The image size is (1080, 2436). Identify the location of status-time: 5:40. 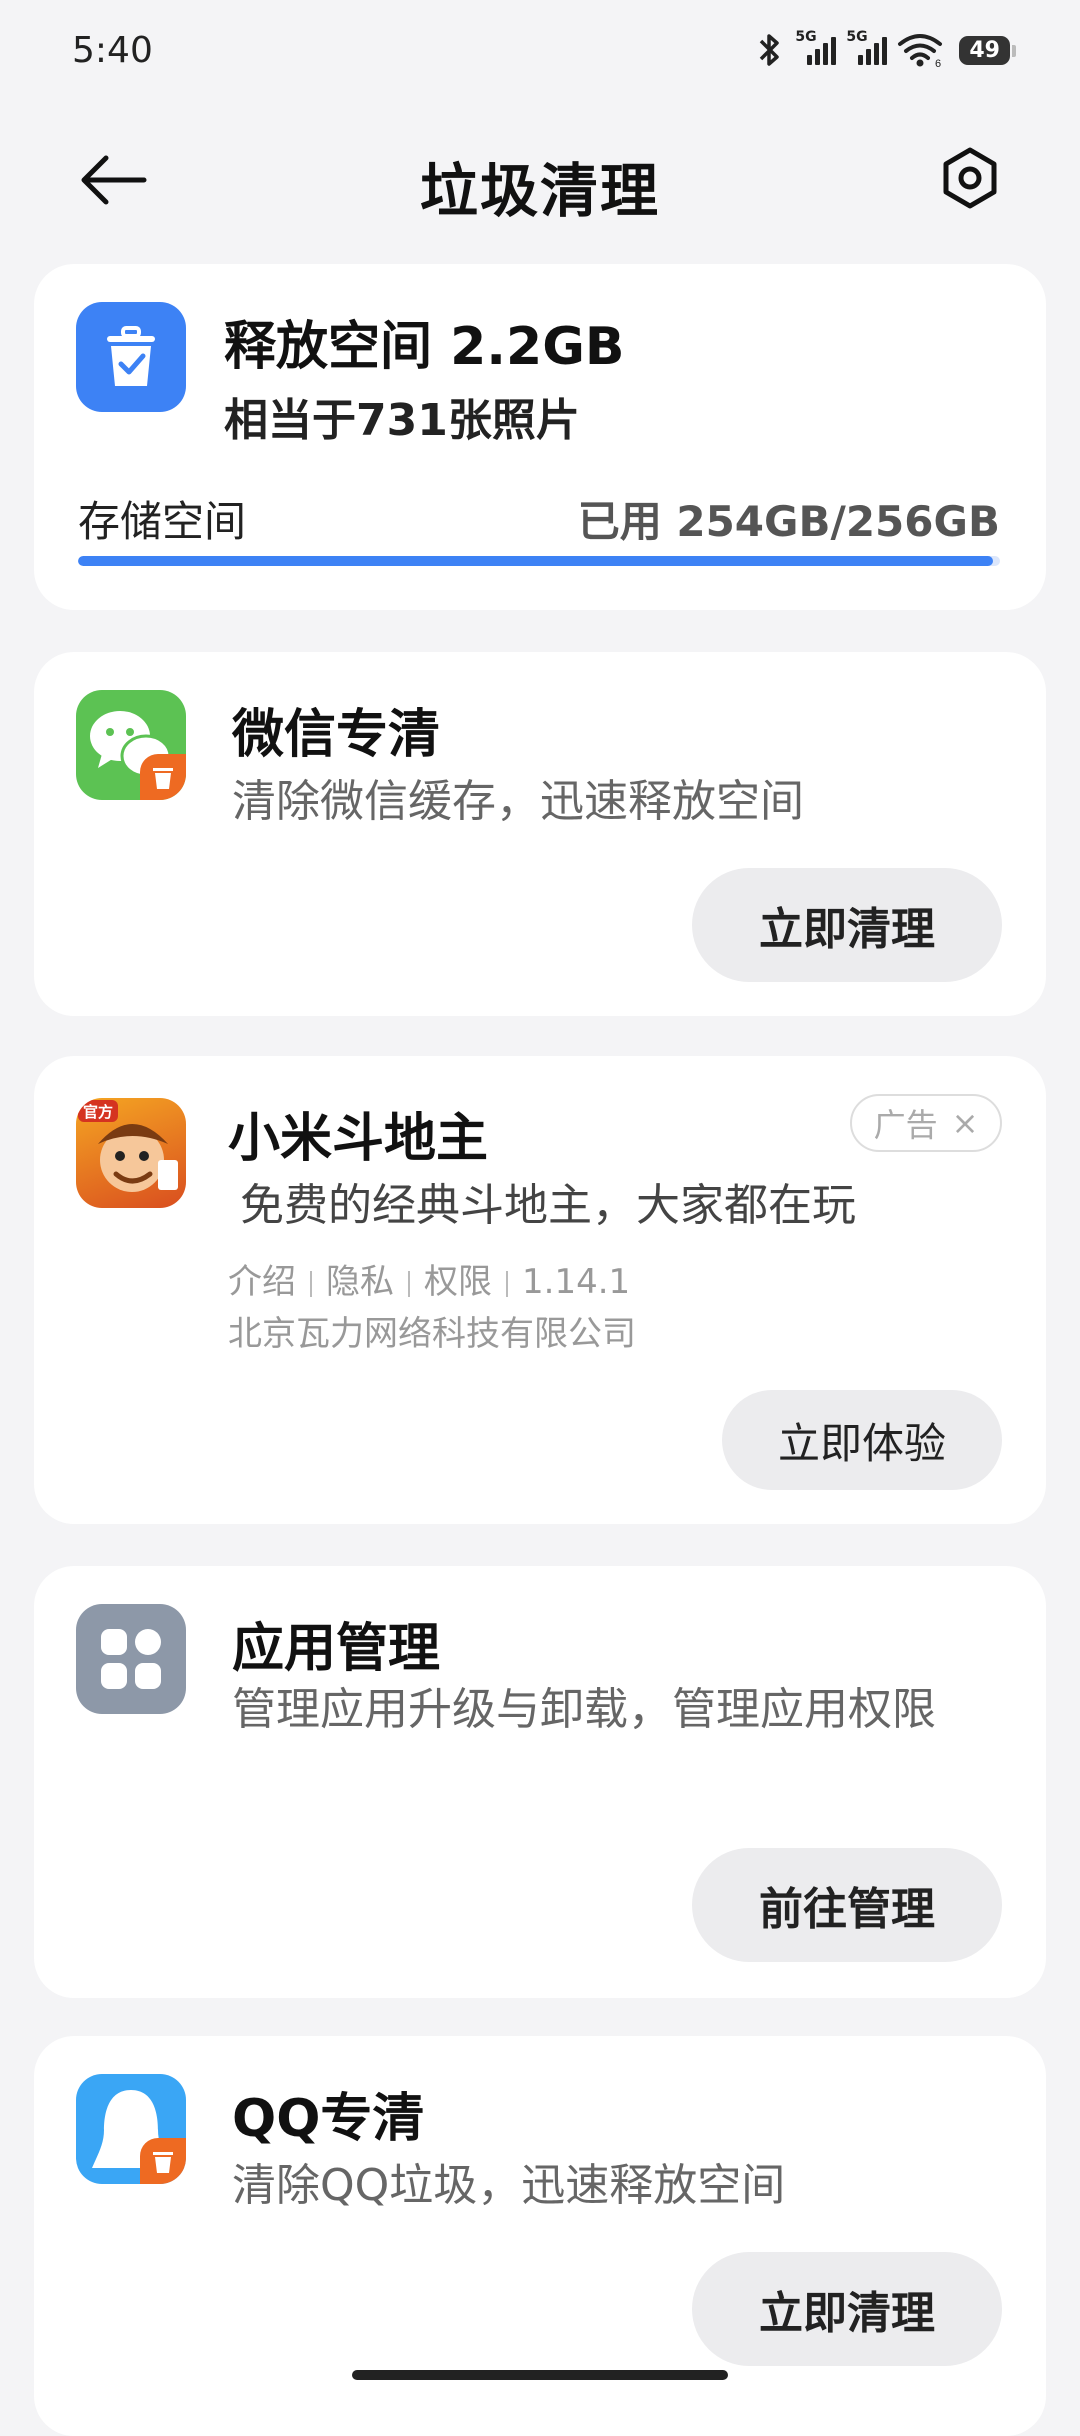
(112, 50).